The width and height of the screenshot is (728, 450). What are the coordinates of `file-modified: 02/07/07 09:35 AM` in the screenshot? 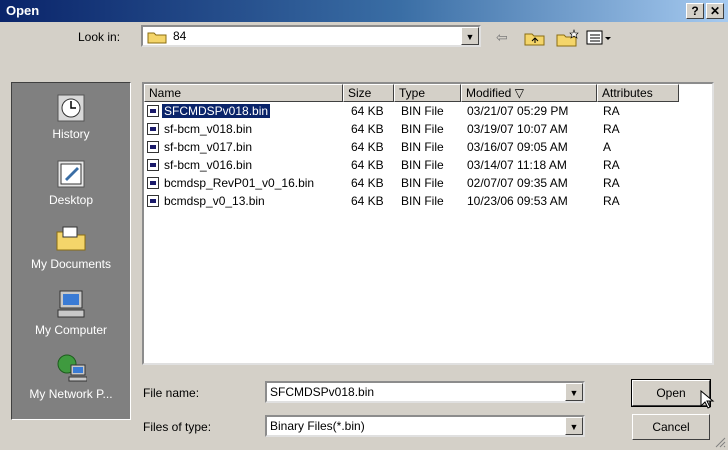 It's located at (517, 183).